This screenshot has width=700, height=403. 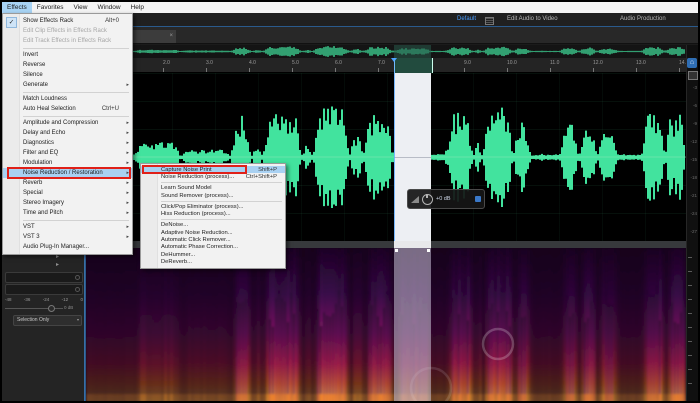 I want to click on ruler-tick-label: 5.0, so click(x=295, y=63).